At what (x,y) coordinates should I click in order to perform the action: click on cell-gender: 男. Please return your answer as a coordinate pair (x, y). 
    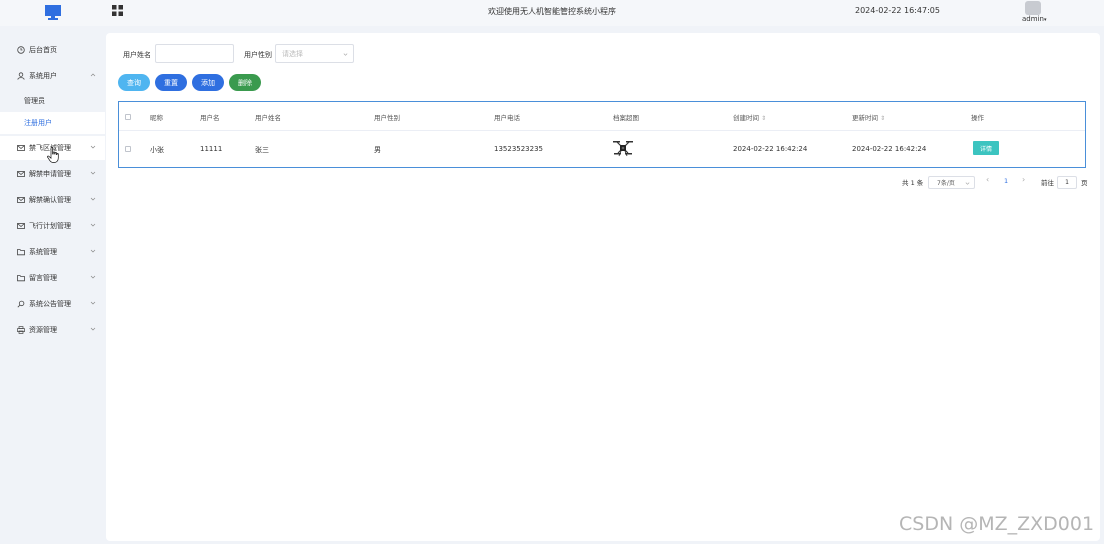
    Looking at the image, I should click on (377, 150).